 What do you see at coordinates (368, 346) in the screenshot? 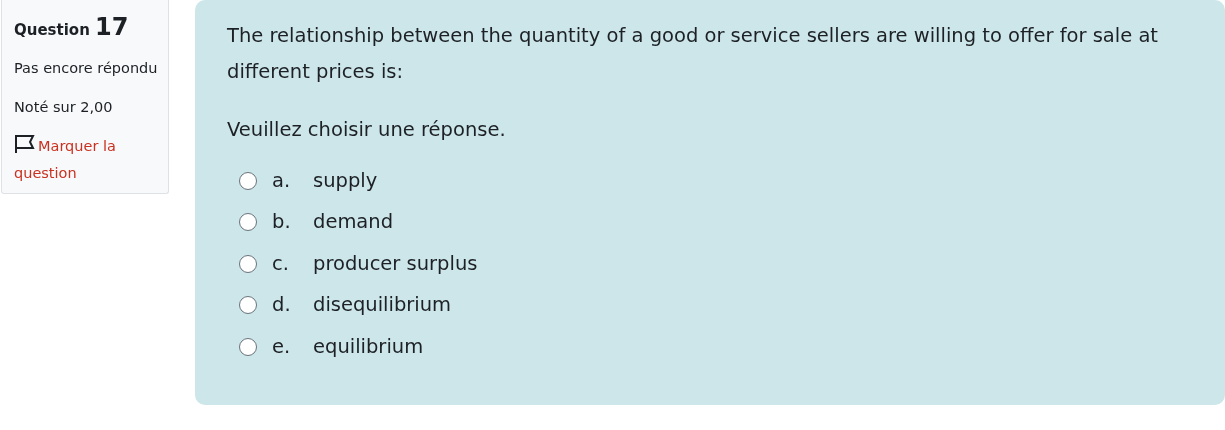
I see `option-label: equilibrium` at bounding box center [368, 346].